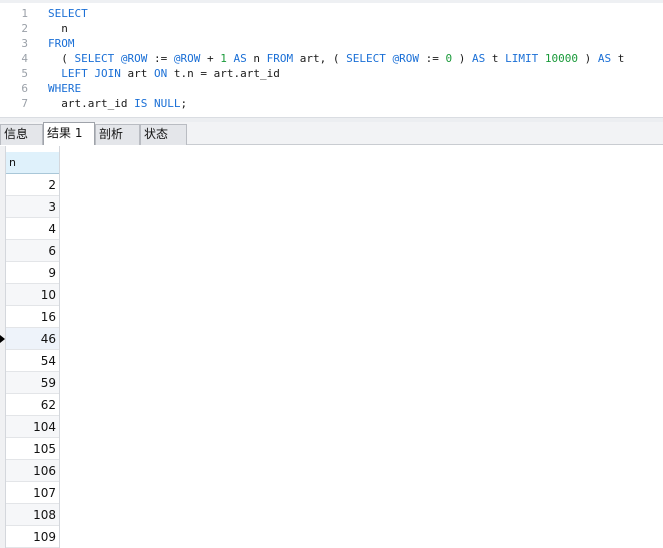 The height and width of the screenshot is (548, 663). What do you see at coordinates (160, 73) in the screenshot?
I see `code-token: ON` at bounding box center [160, 73].